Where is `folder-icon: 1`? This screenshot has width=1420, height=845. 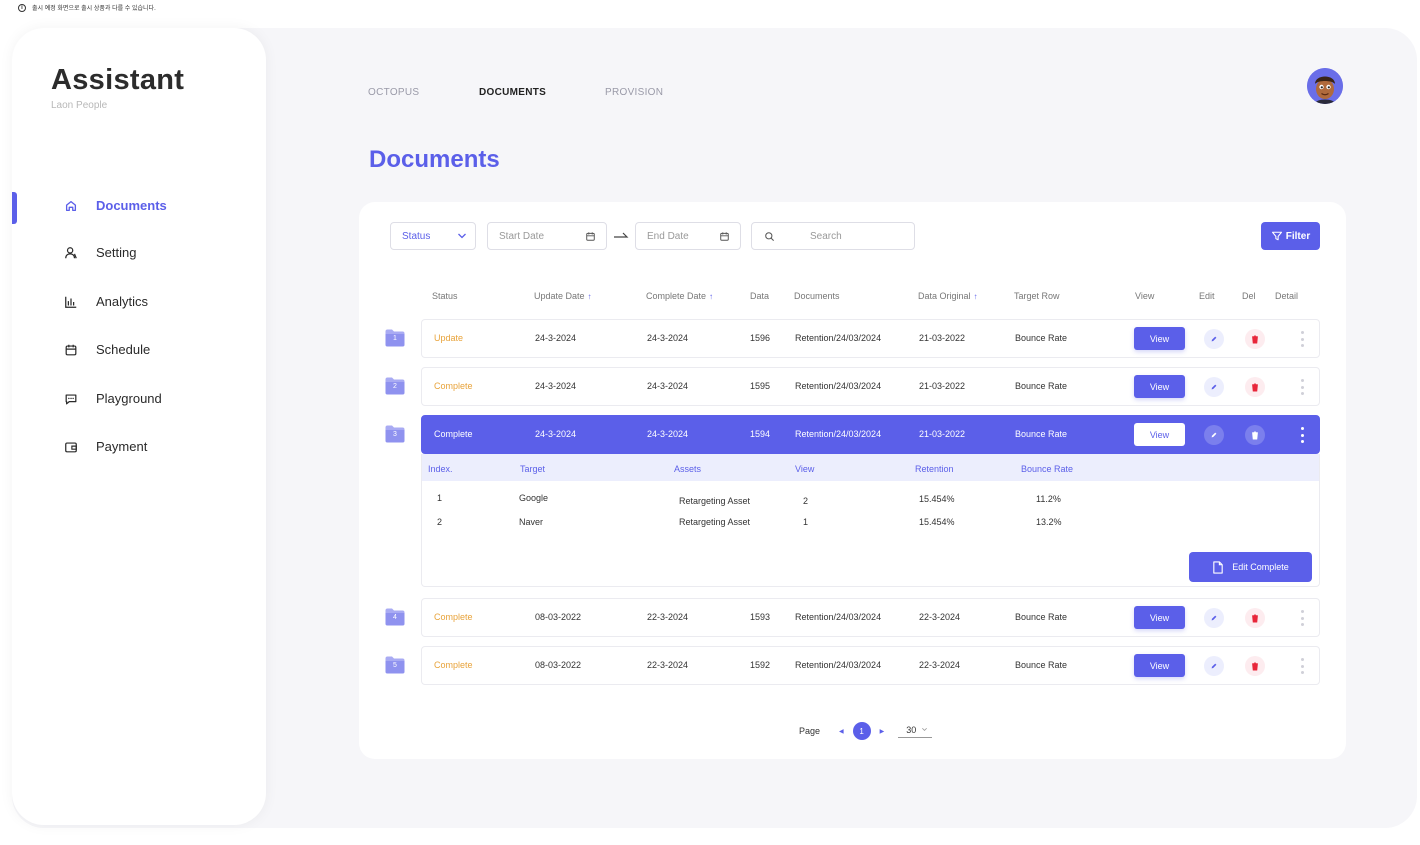
folder-icon: 1 is located at coordinates (395, 338).